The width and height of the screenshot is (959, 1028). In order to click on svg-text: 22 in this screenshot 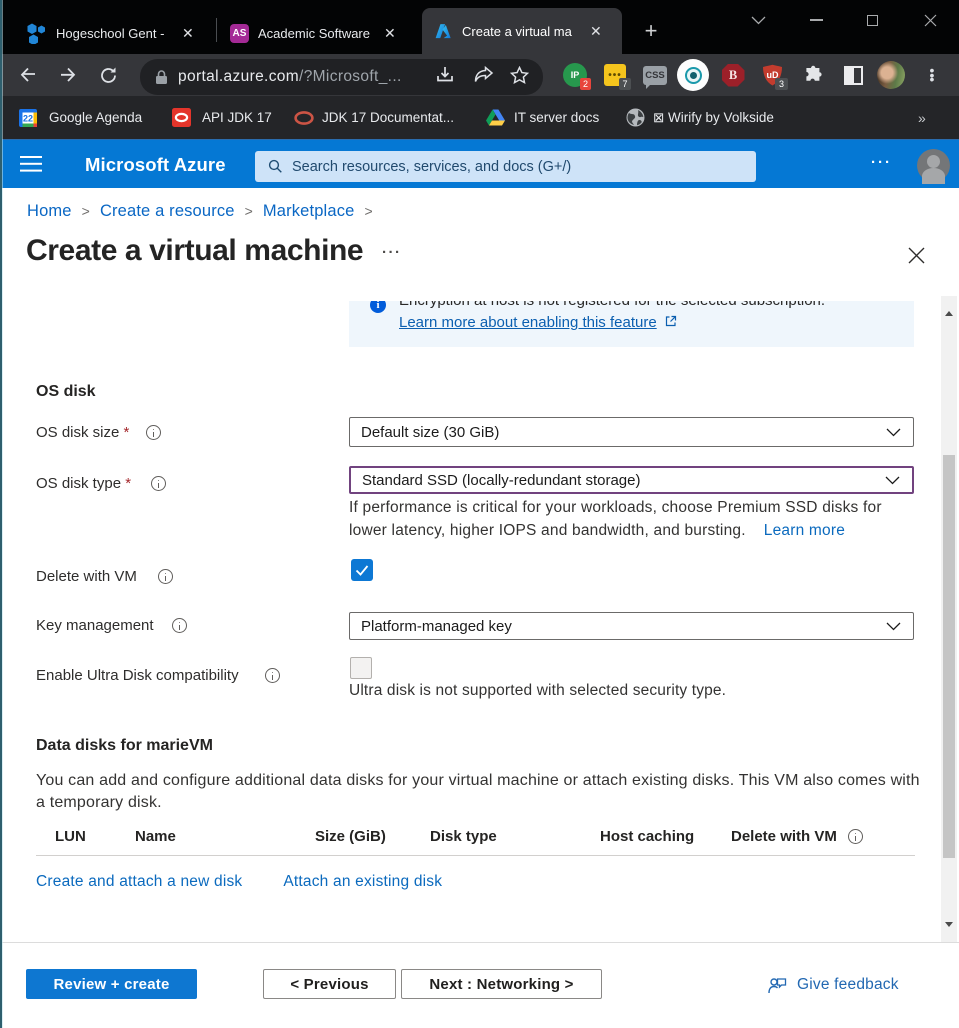, I will do `click(28, 118)`.